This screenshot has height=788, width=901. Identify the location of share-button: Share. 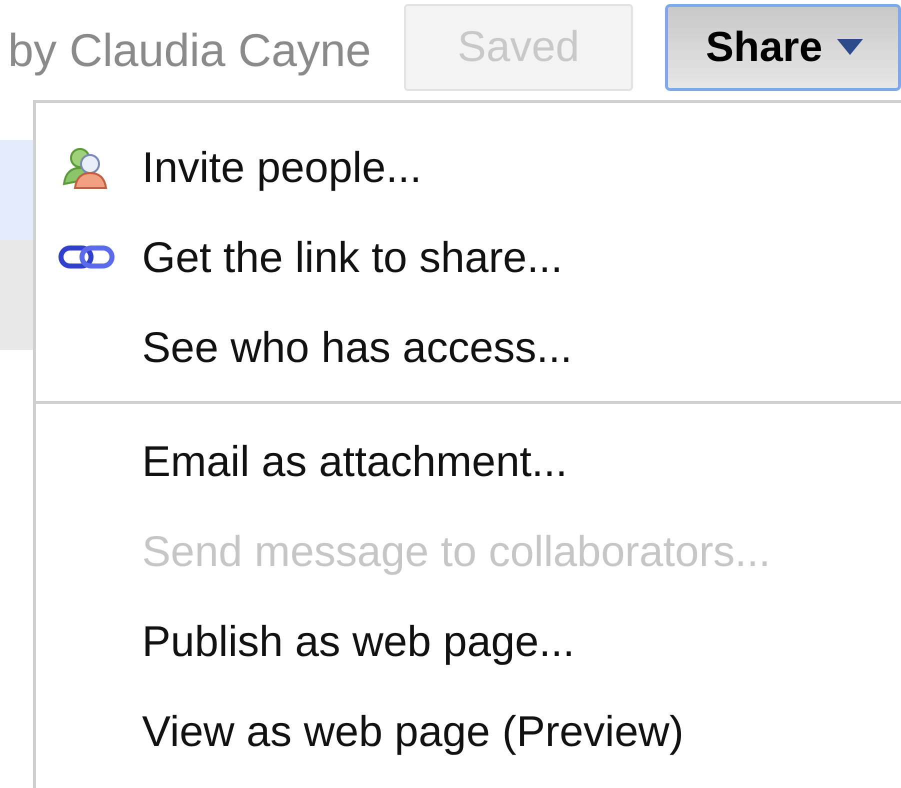
(782, 47).